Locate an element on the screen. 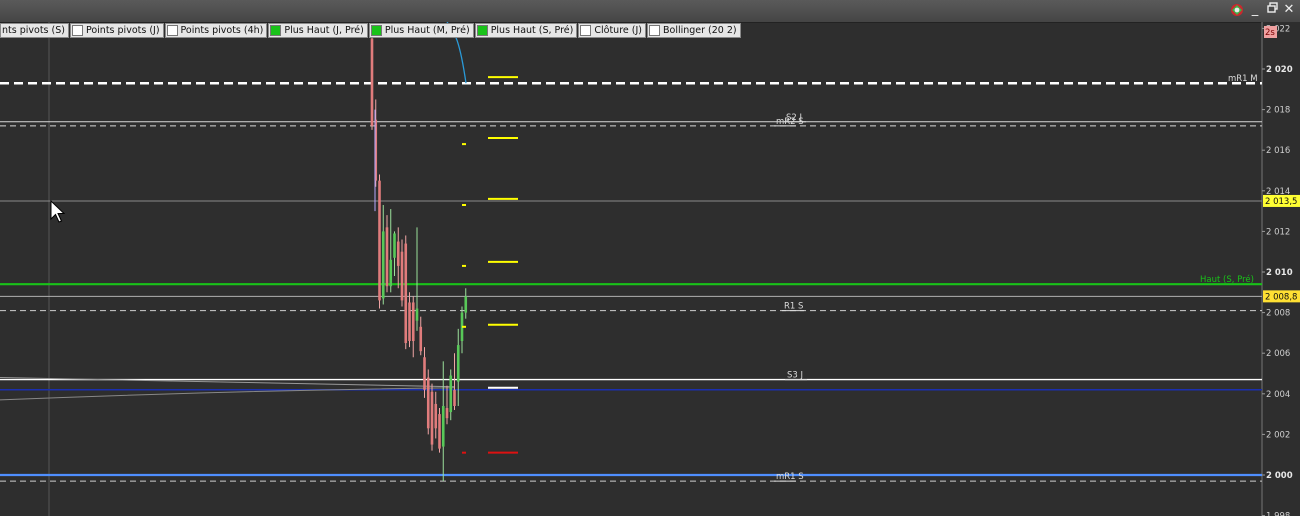 The height and width of the screenshot is (516, 1300). restore-icon is located at coordinates (1272, 7).